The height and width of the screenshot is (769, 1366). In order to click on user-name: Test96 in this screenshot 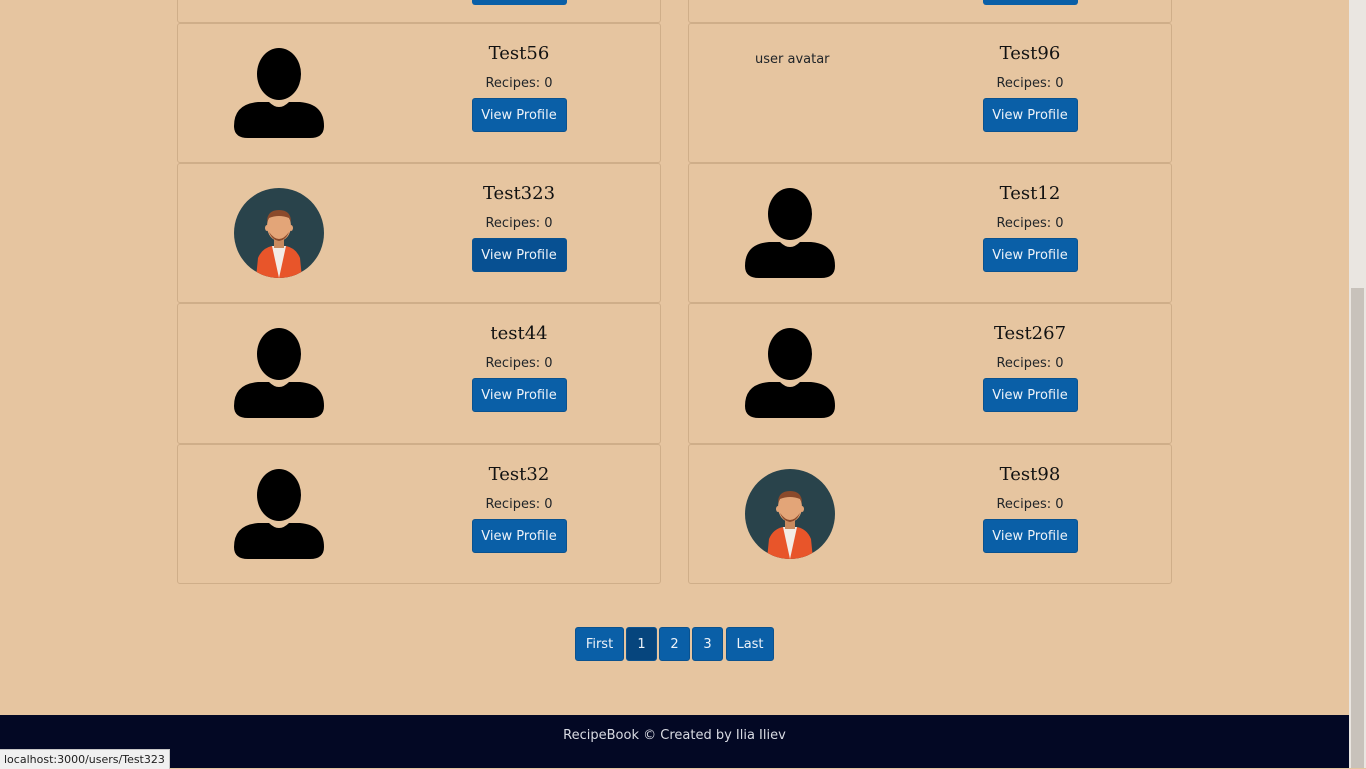, I will do `click(1030, 53)`.